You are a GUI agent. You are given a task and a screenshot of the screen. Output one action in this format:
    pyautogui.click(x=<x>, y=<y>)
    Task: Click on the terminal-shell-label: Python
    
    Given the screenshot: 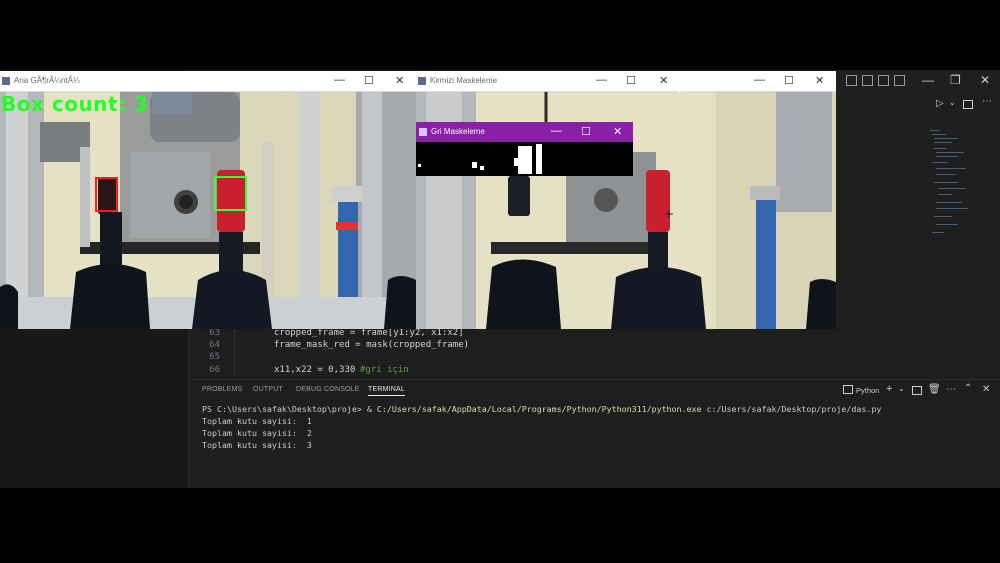 What is the action you would take?
    pyautogui.click(x=867, y=390)
    